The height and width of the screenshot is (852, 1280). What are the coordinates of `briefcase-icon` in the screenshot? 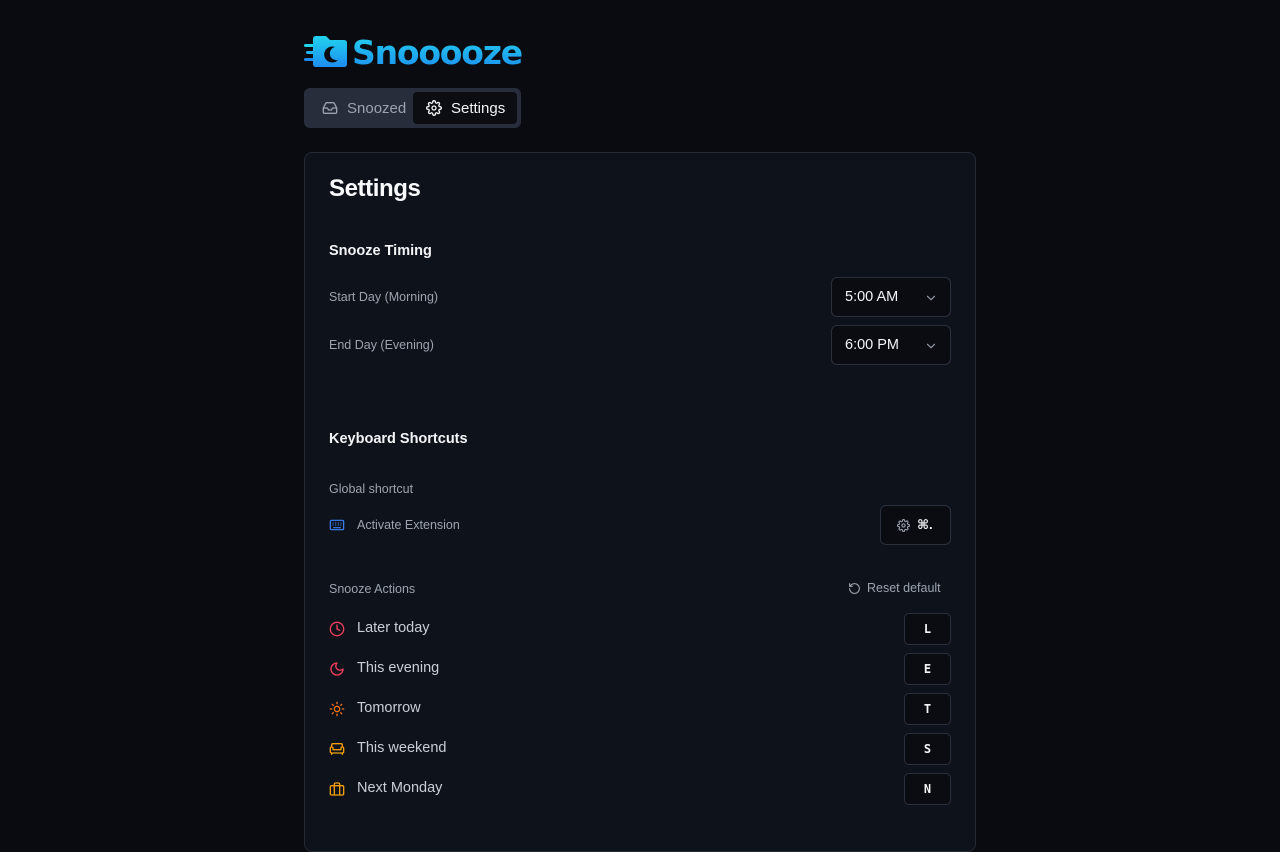 It's located at (337, 789).